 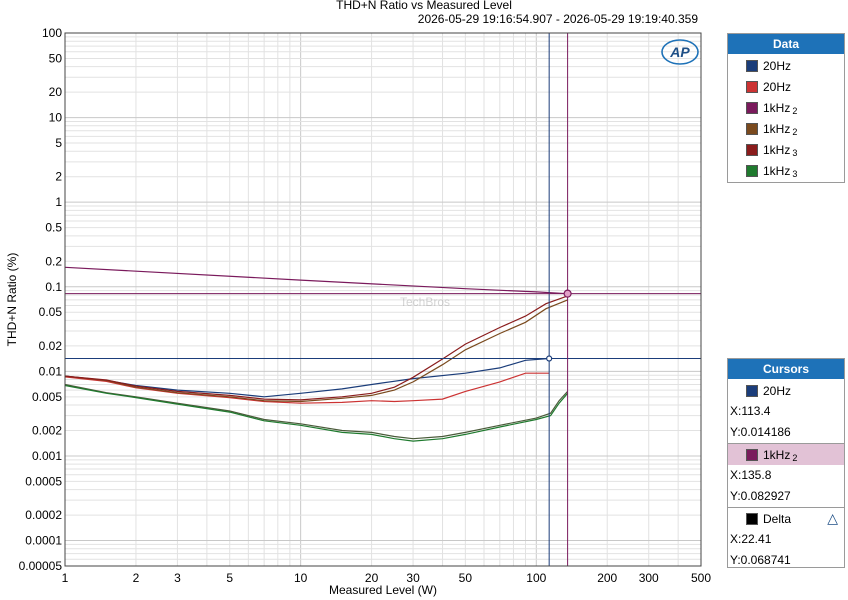 I want to click on x-tick-label: 3, so click(x=177, y=578).